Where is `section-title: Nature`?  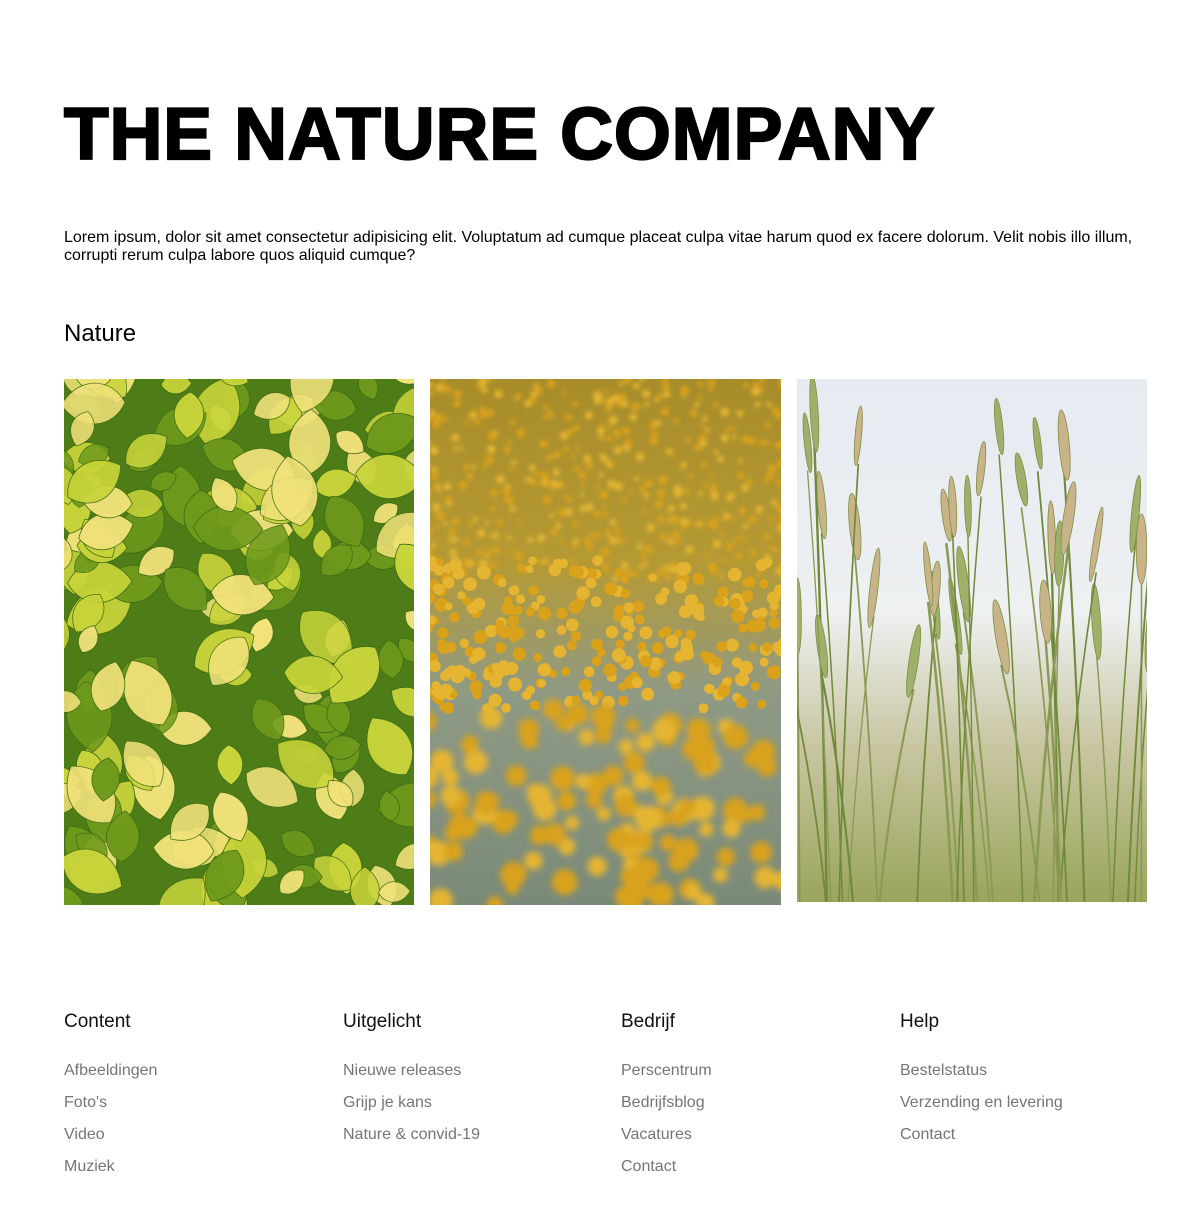
section-title: Nature is located at coordinates (100, 333).